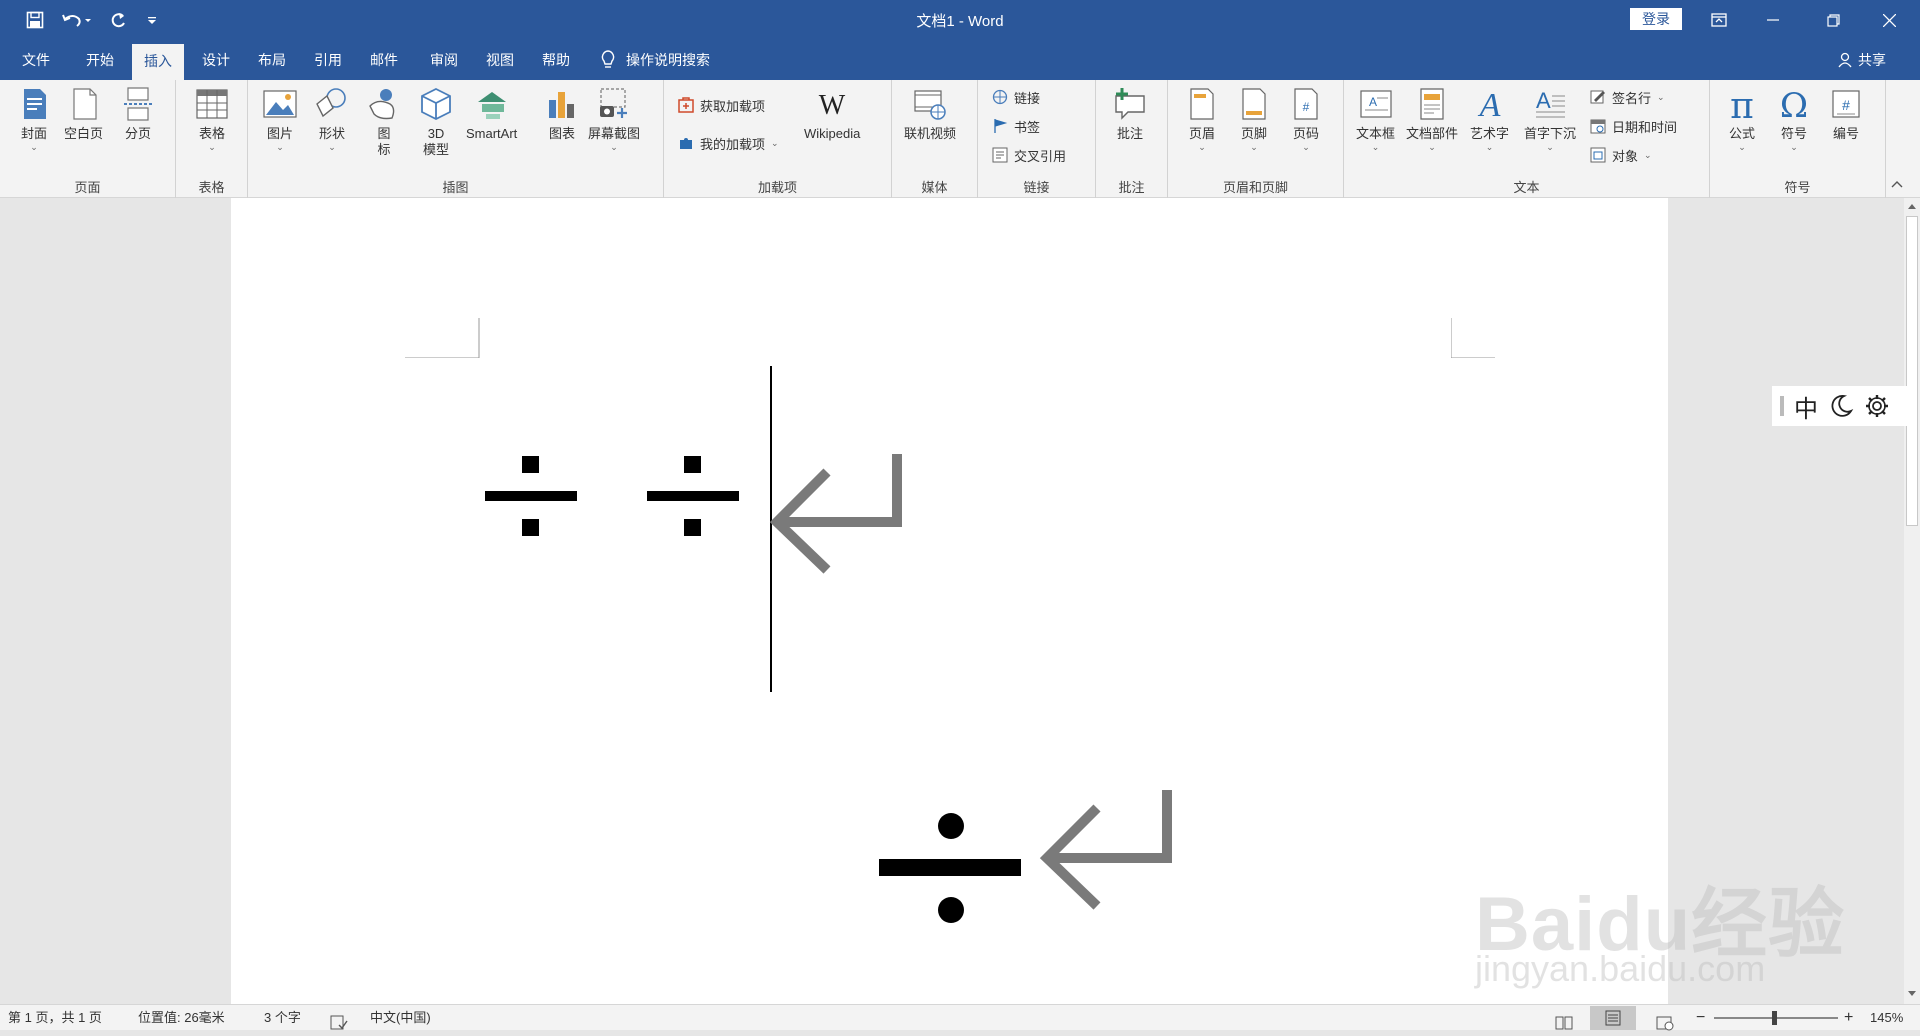 The width and height of the screenshot is (1920, 1036). Describe the element at coordinates (282, 1018) in the screenshot. I see `word-count: 3 个字` at that location.